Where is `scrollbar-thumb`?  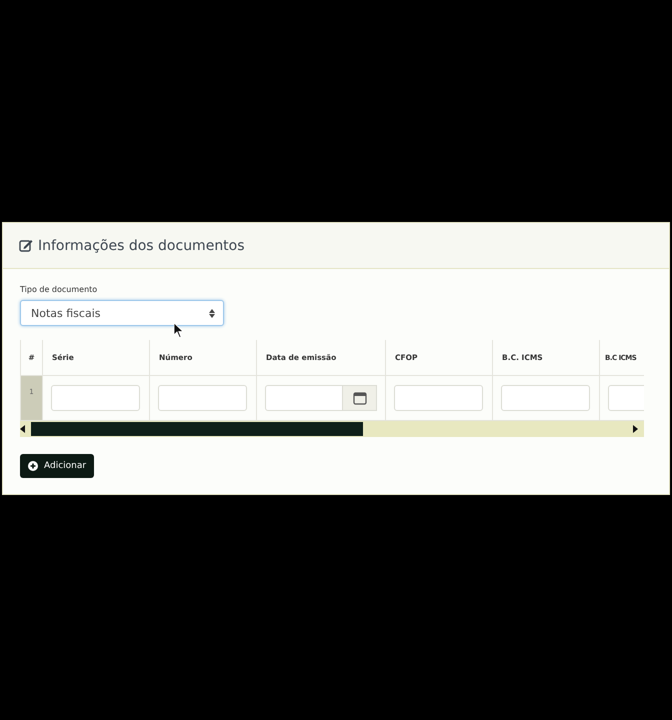 scrollbar-thumb is located at coordinates (197, 429).